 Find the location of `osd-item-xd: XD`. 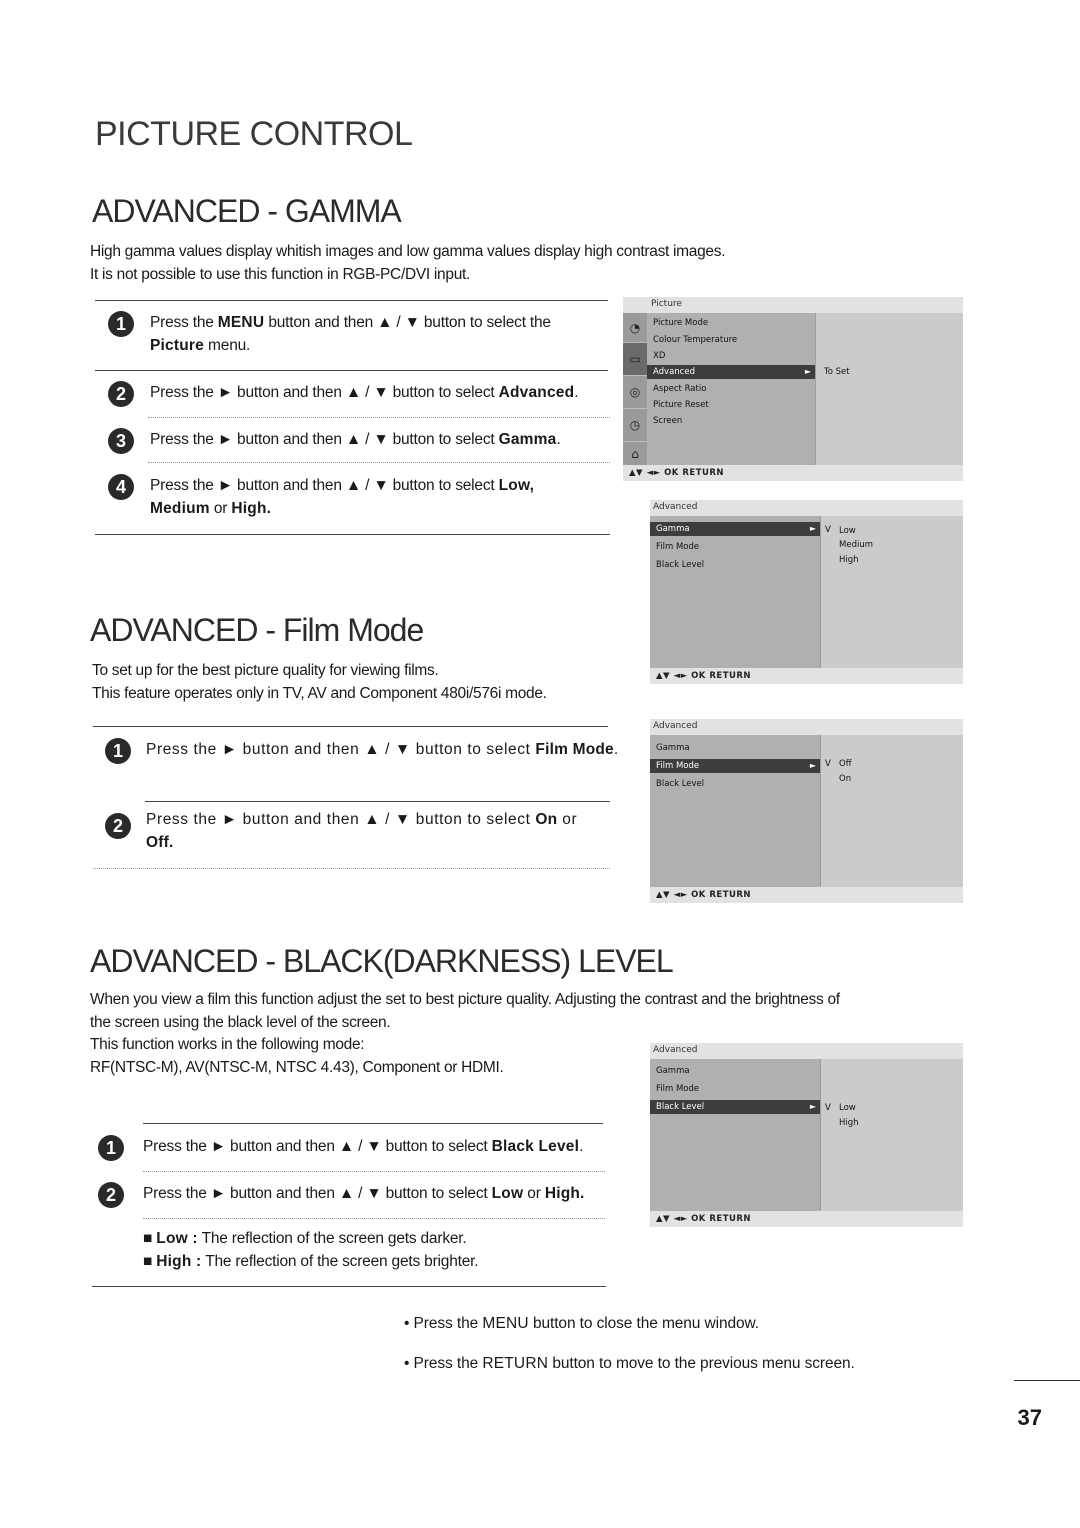

osd-item-xd: XD is located at coordinates (731, 356).